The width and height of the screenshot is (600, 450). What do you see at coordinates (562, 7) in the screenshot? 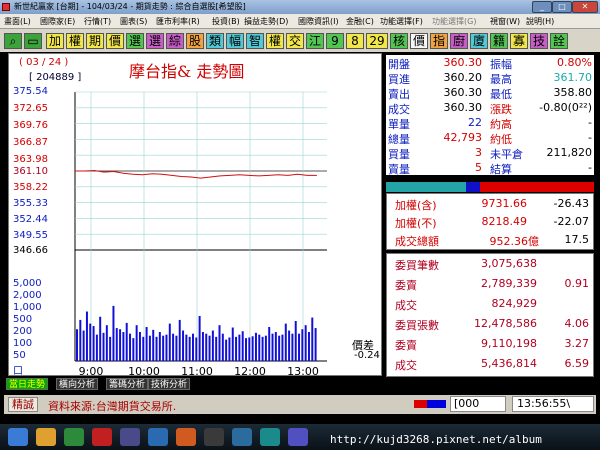
I see `maximize-button: □` at bounding box center [562, 7].